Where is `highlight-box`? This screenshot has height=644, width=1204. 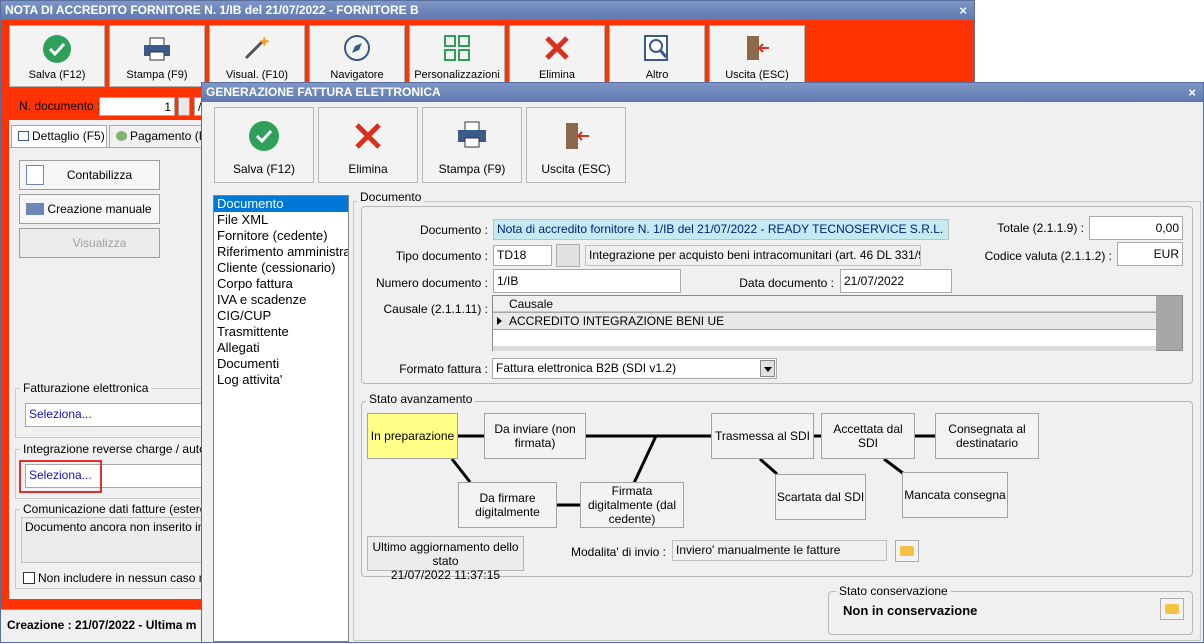
highlight-box is located at coordinates (60, 476).